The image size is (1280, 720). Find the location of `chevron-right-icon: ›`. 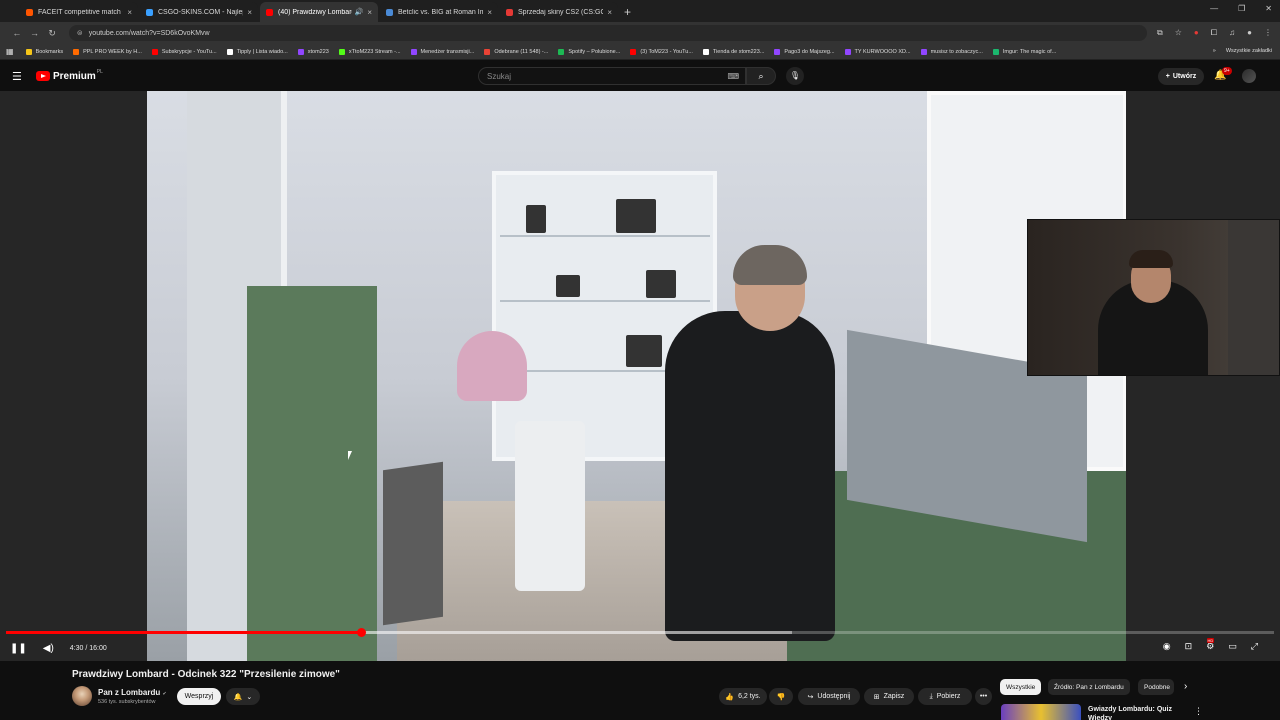

chevron-right-icon: › is located at coordinates (1185, 686).